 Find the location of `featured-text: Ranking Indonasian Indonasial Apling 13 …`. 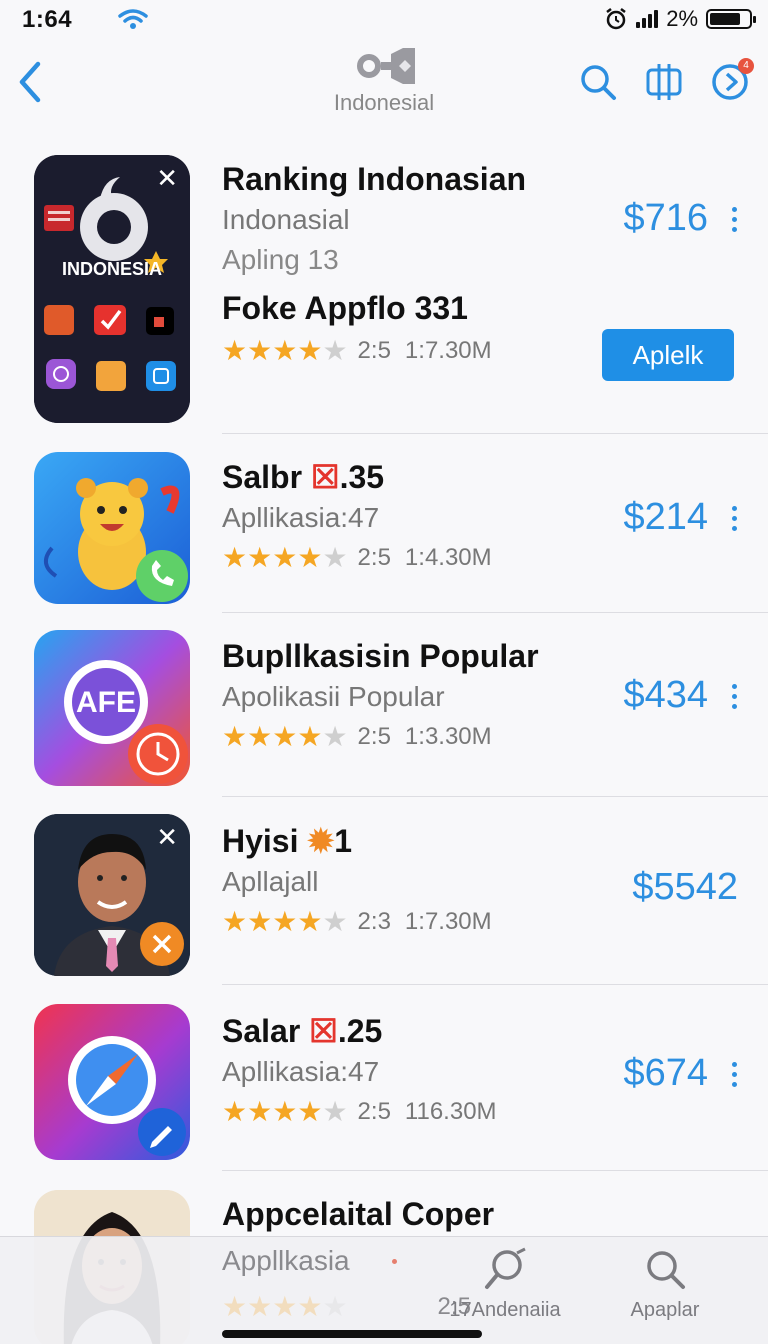

featured-text: Ranking Indonasian Indonasial Apling 13 … is located at coordinates (374, 263).